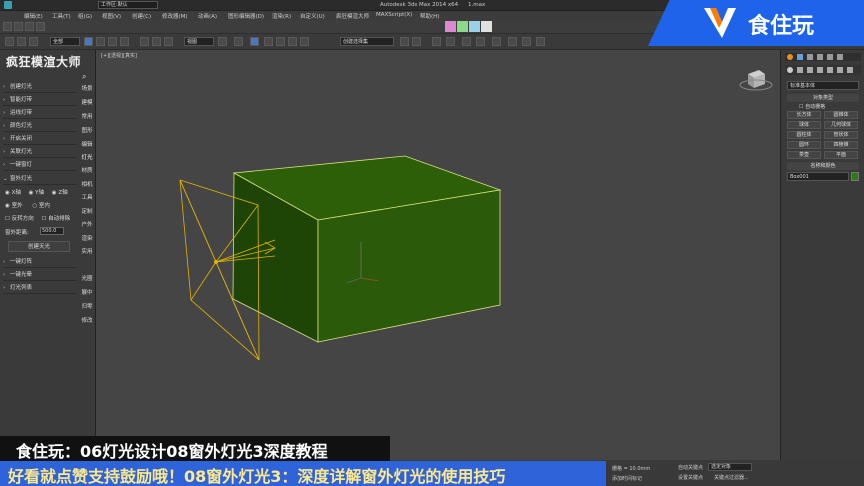 The height and width of the screenshot is (486, 864). I want to click on geometry-icon, so click(790, 70).